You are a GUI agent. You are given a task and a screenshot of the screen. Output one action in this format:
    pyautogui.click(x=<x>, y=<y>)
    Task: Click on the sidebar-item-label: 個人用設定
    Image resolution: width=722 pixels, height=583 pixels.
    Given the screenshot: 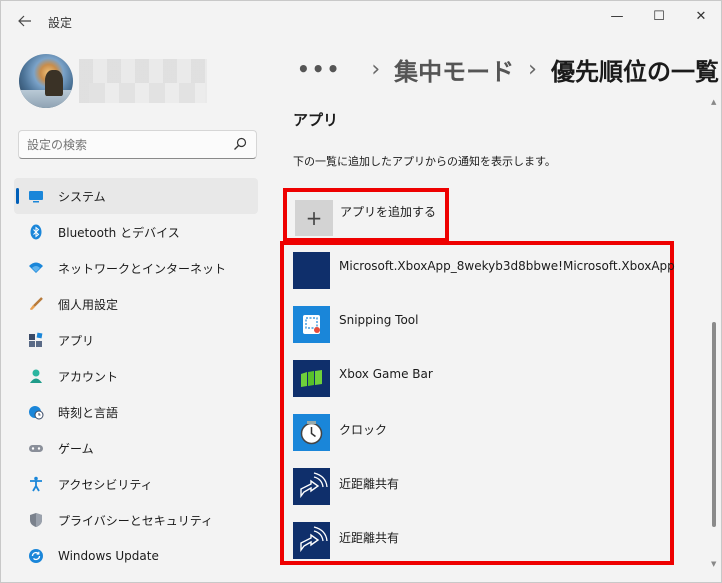 What is the action you would take?
    pyautogui.click(x=88, y=304)
    